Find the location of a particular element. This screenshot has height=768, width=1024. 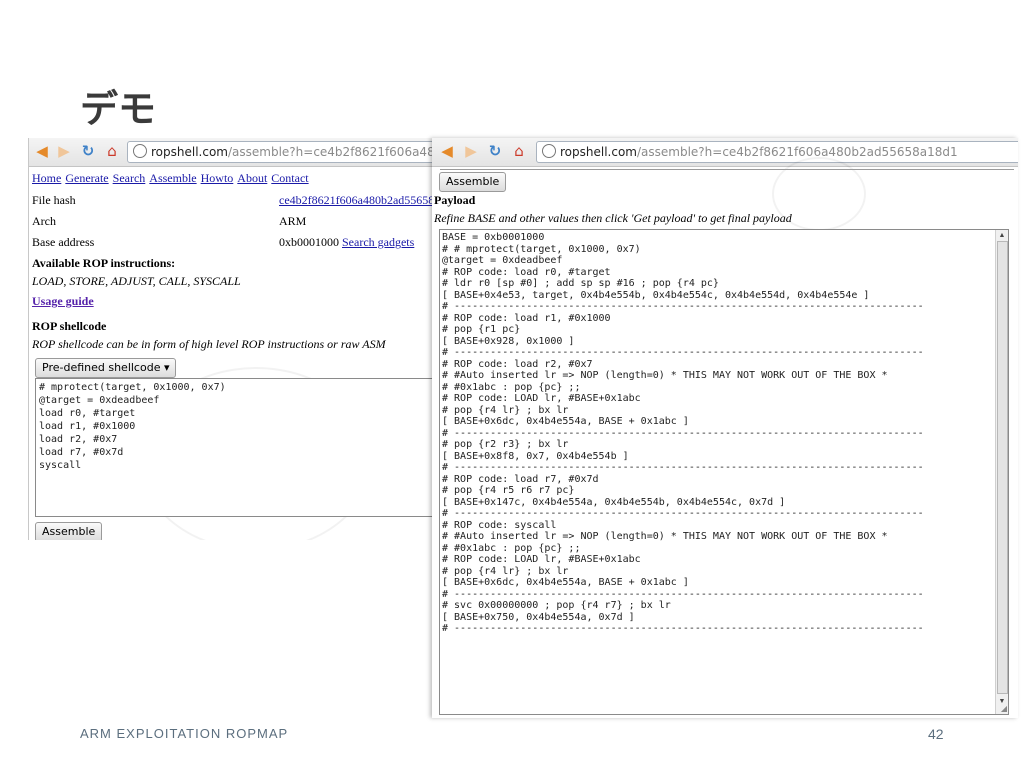

nav-link-search: Search is located at coordinates (129, 178).